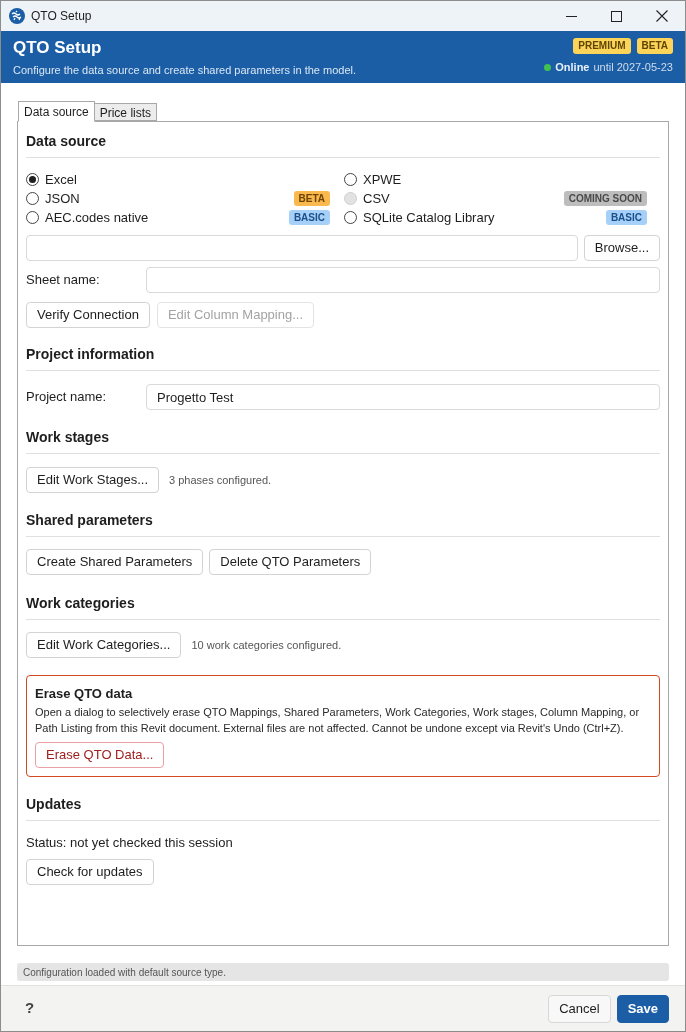  What do you see at coordinates (185, 70) in the screenshot?
I see `header-subtitle: Configure the data source and create shared parameters in the model.` at bounding box center [185, 70].